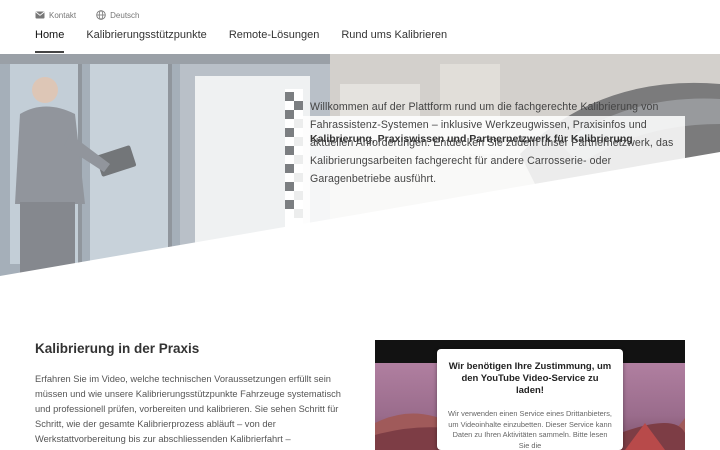  Describe the element at coordinates (146, 40) in the screenshot. I see `nav-item-kalibrierungsstuetzpunkte: Kalibrierungsstützpunkte` at that location.